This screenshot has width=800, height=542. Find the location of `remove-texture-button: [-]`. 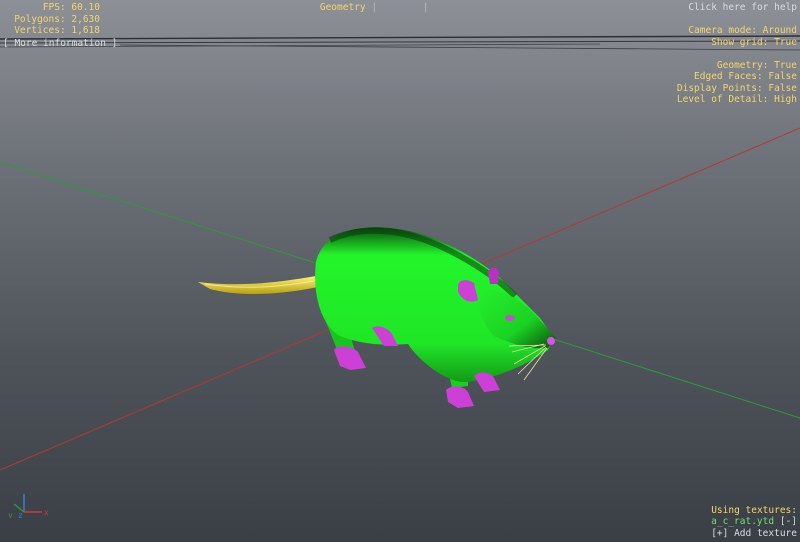

remove-texture-button: [-] is located at coordinates (788, 521).